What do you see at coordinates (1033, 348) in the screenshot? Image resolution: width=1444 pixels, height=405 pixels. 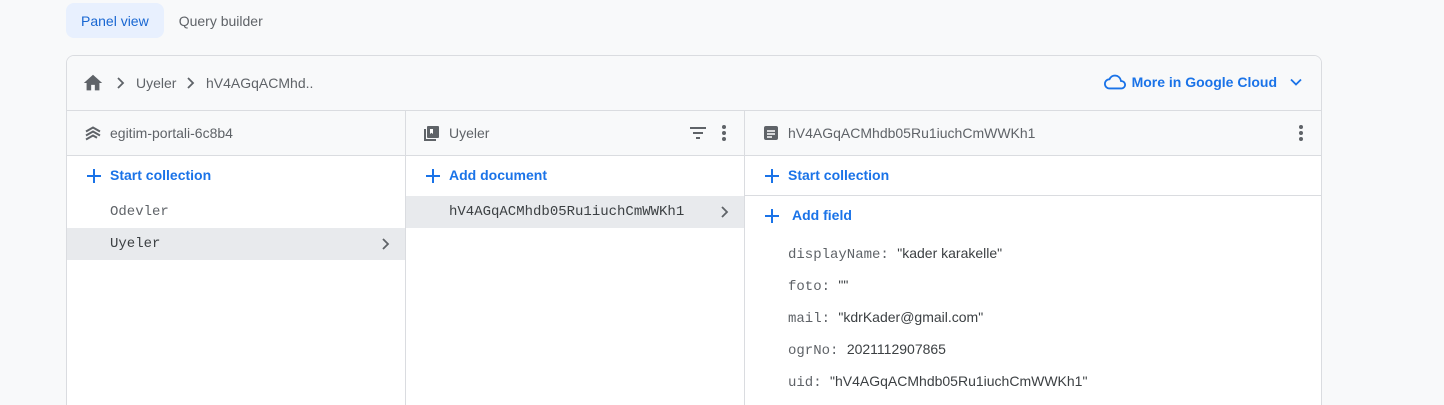 I see `field-ogrno: ogrNo: 2021112907865` at bounding box center [1033, 348].